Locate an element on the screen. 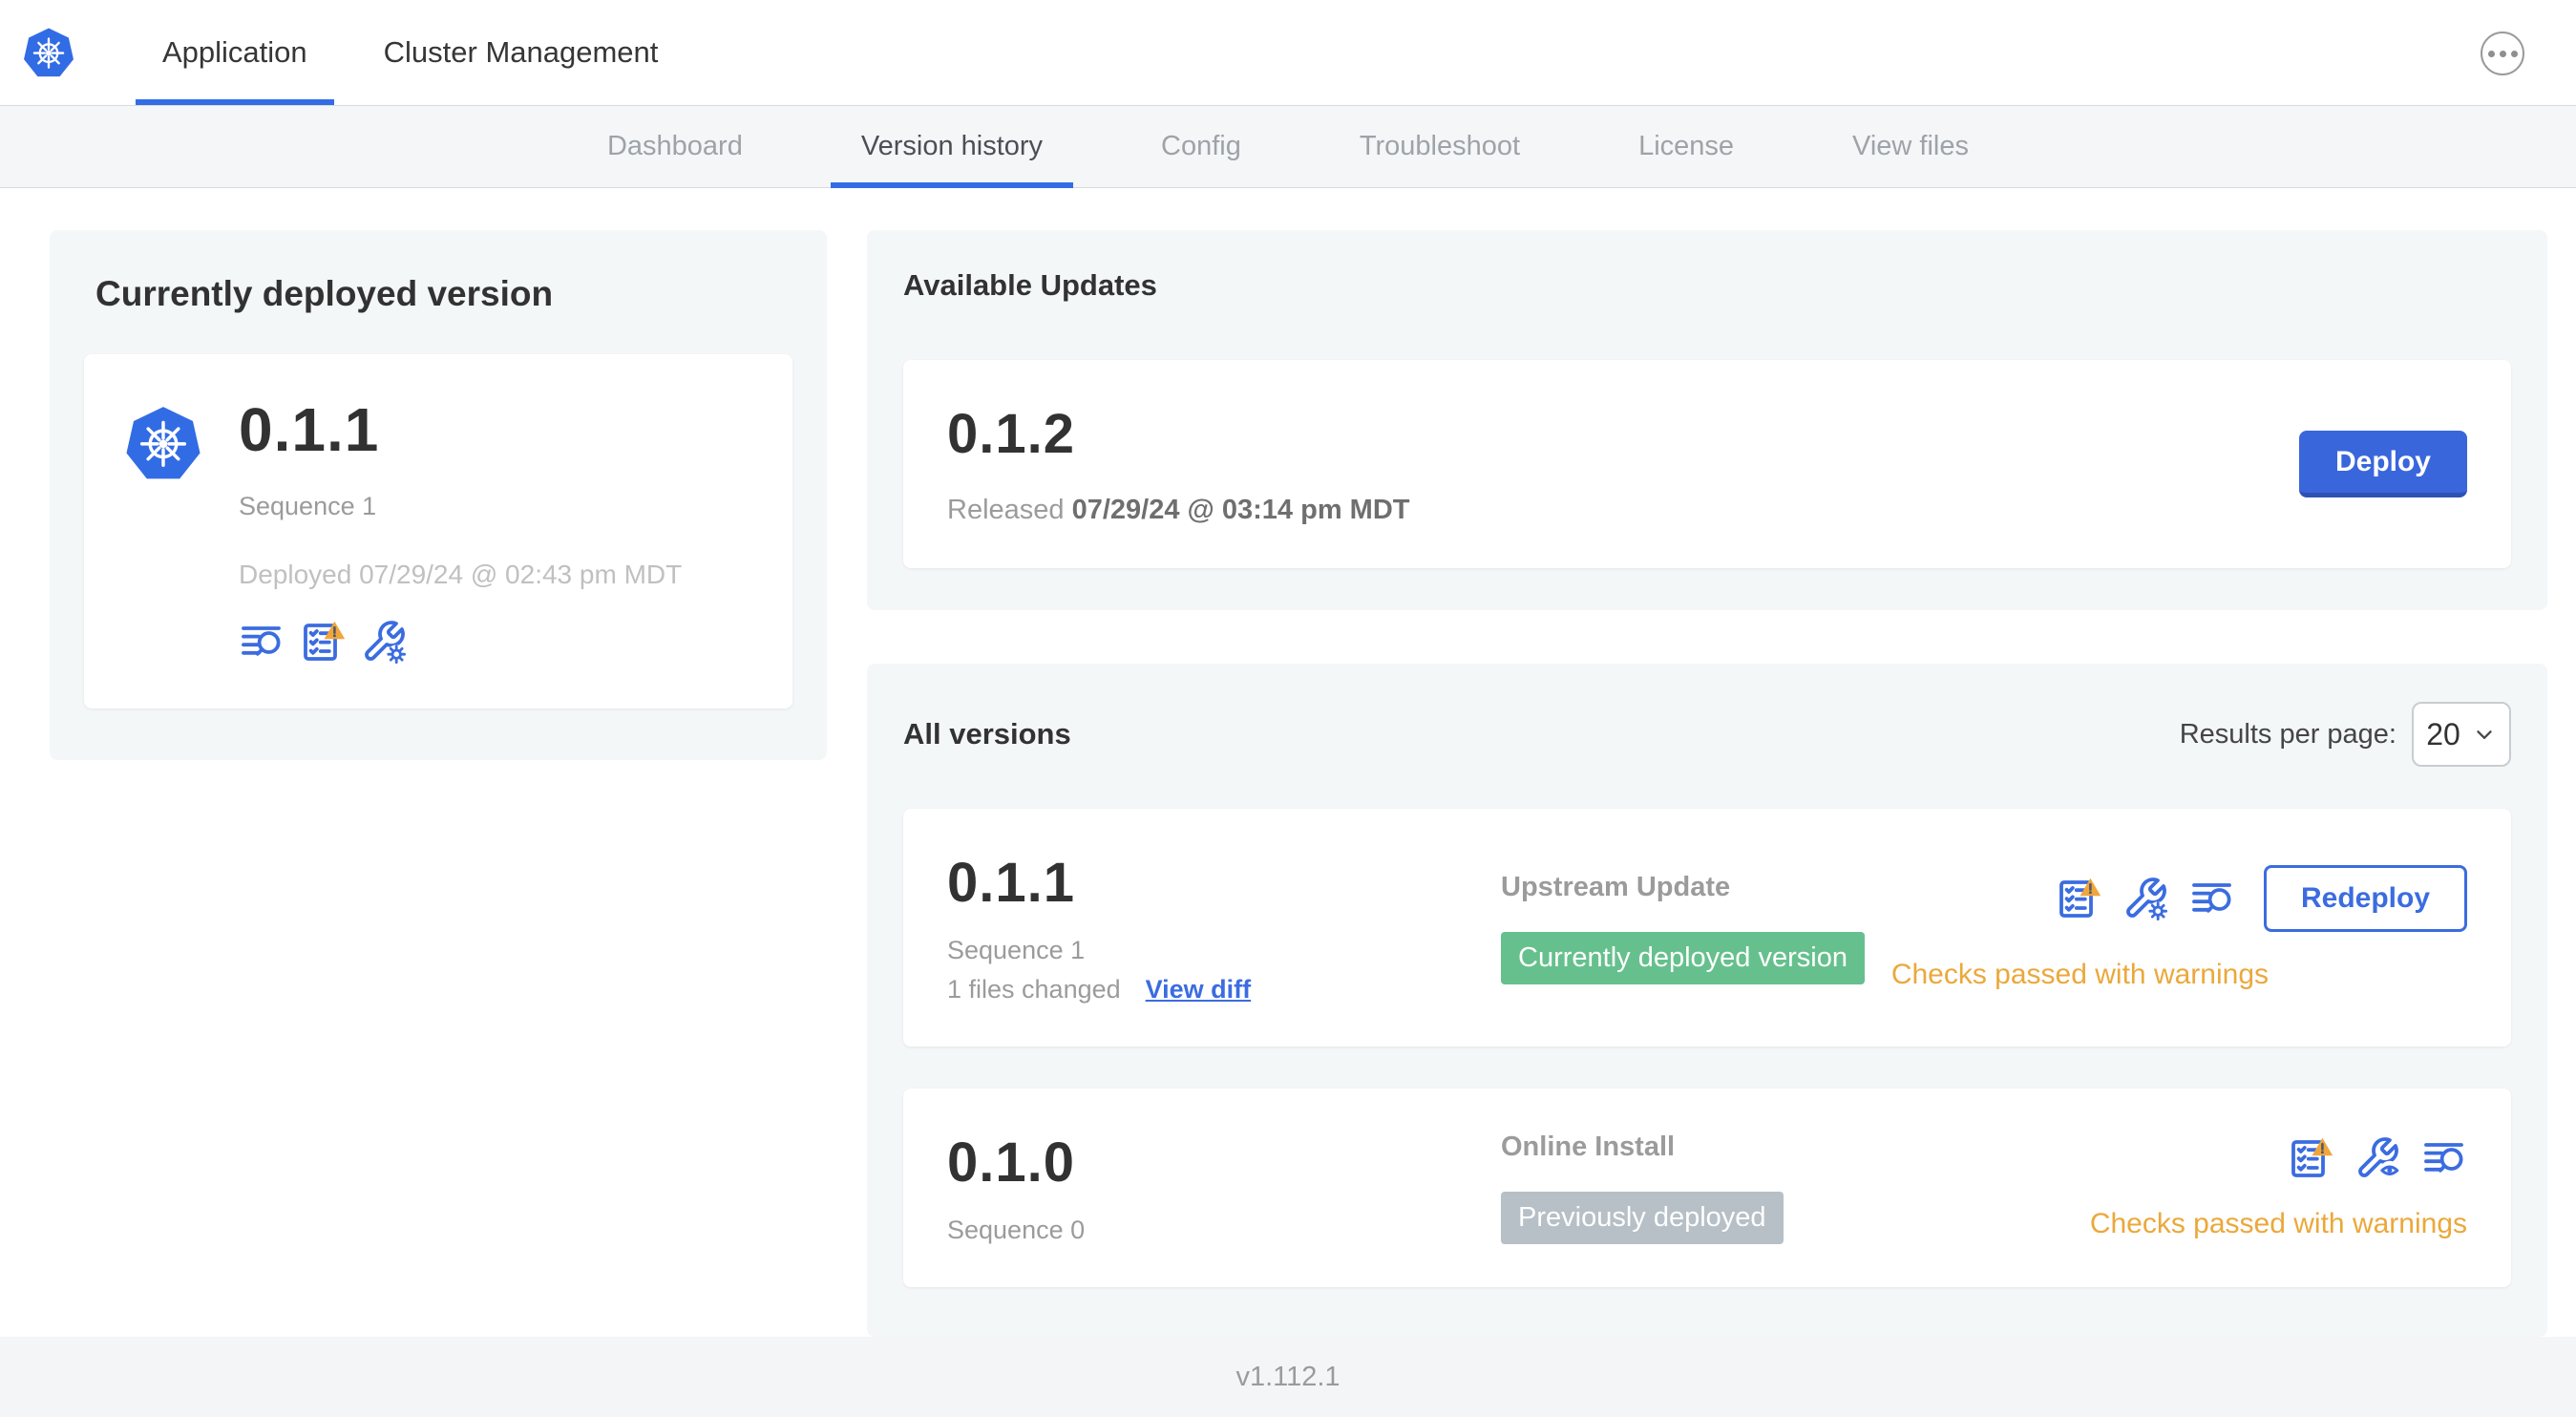  tab-application: Application is located at coordinates (235, 52).